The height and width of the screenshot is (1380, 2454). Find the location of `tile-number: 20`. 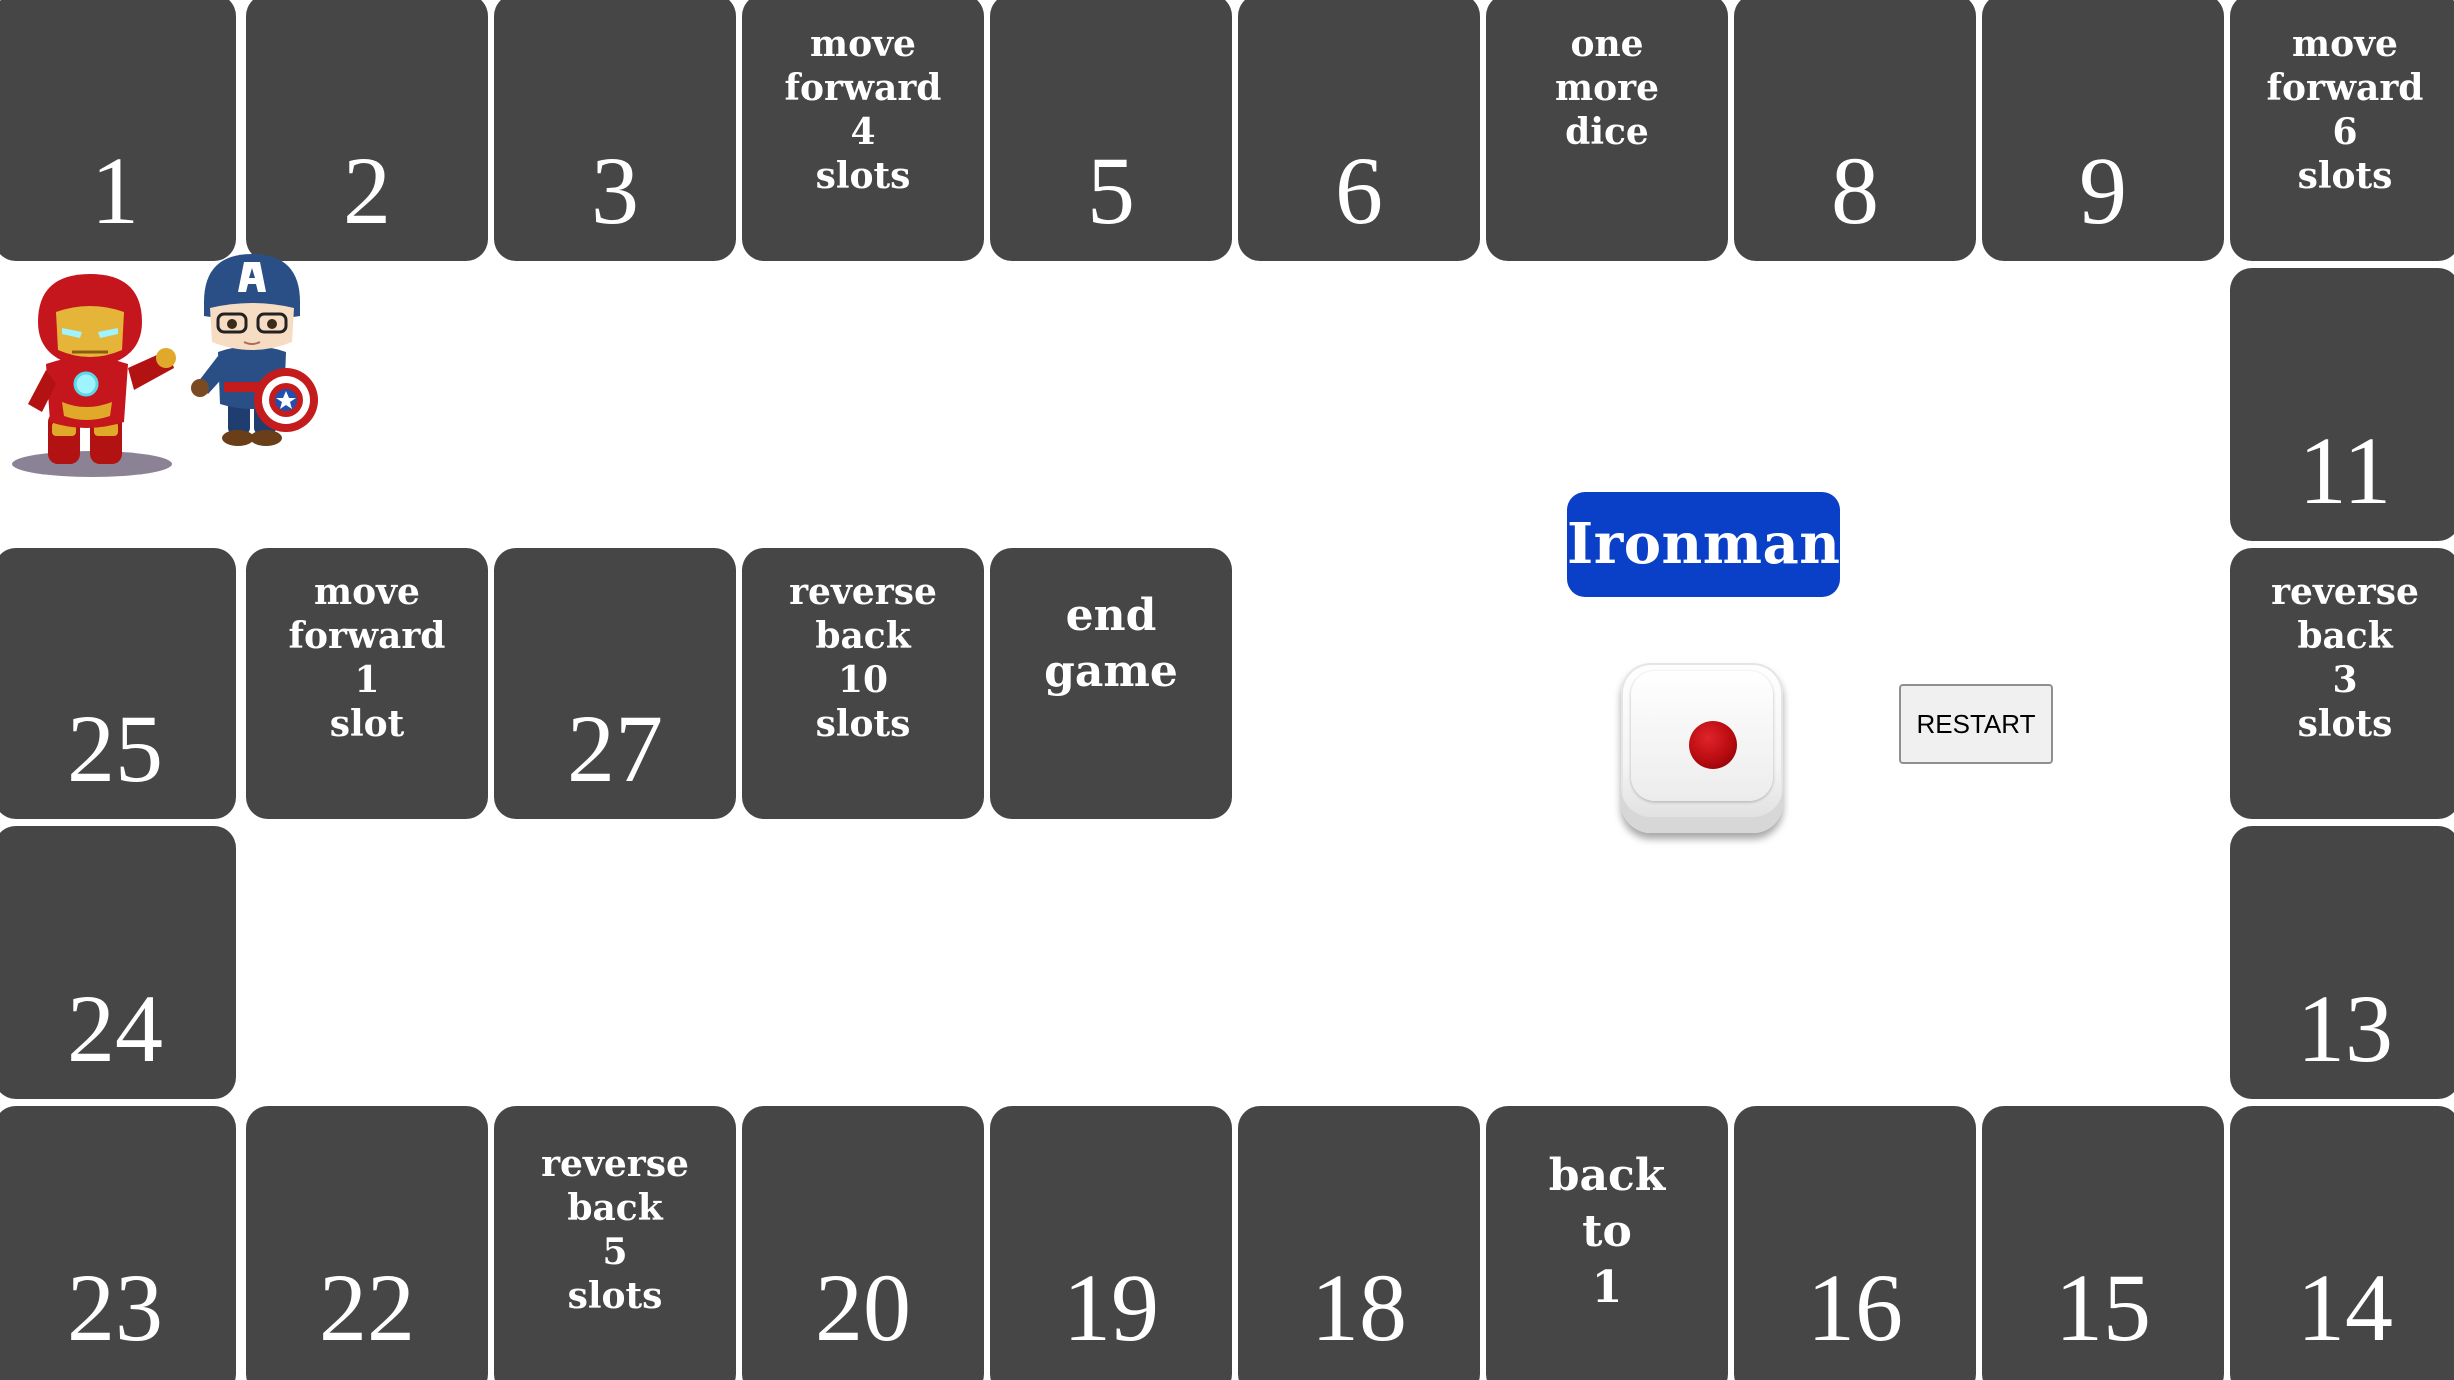

tile-number: 20 is located at coordinates (863, 1307).